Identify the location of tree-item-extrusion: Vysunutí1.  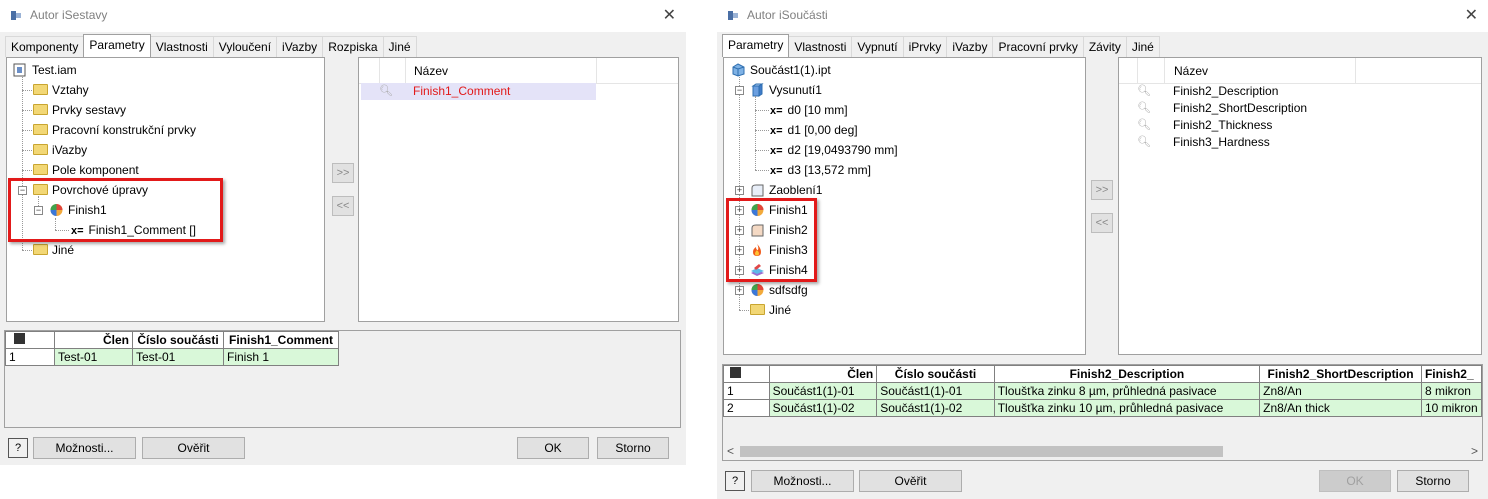
(786, 90).